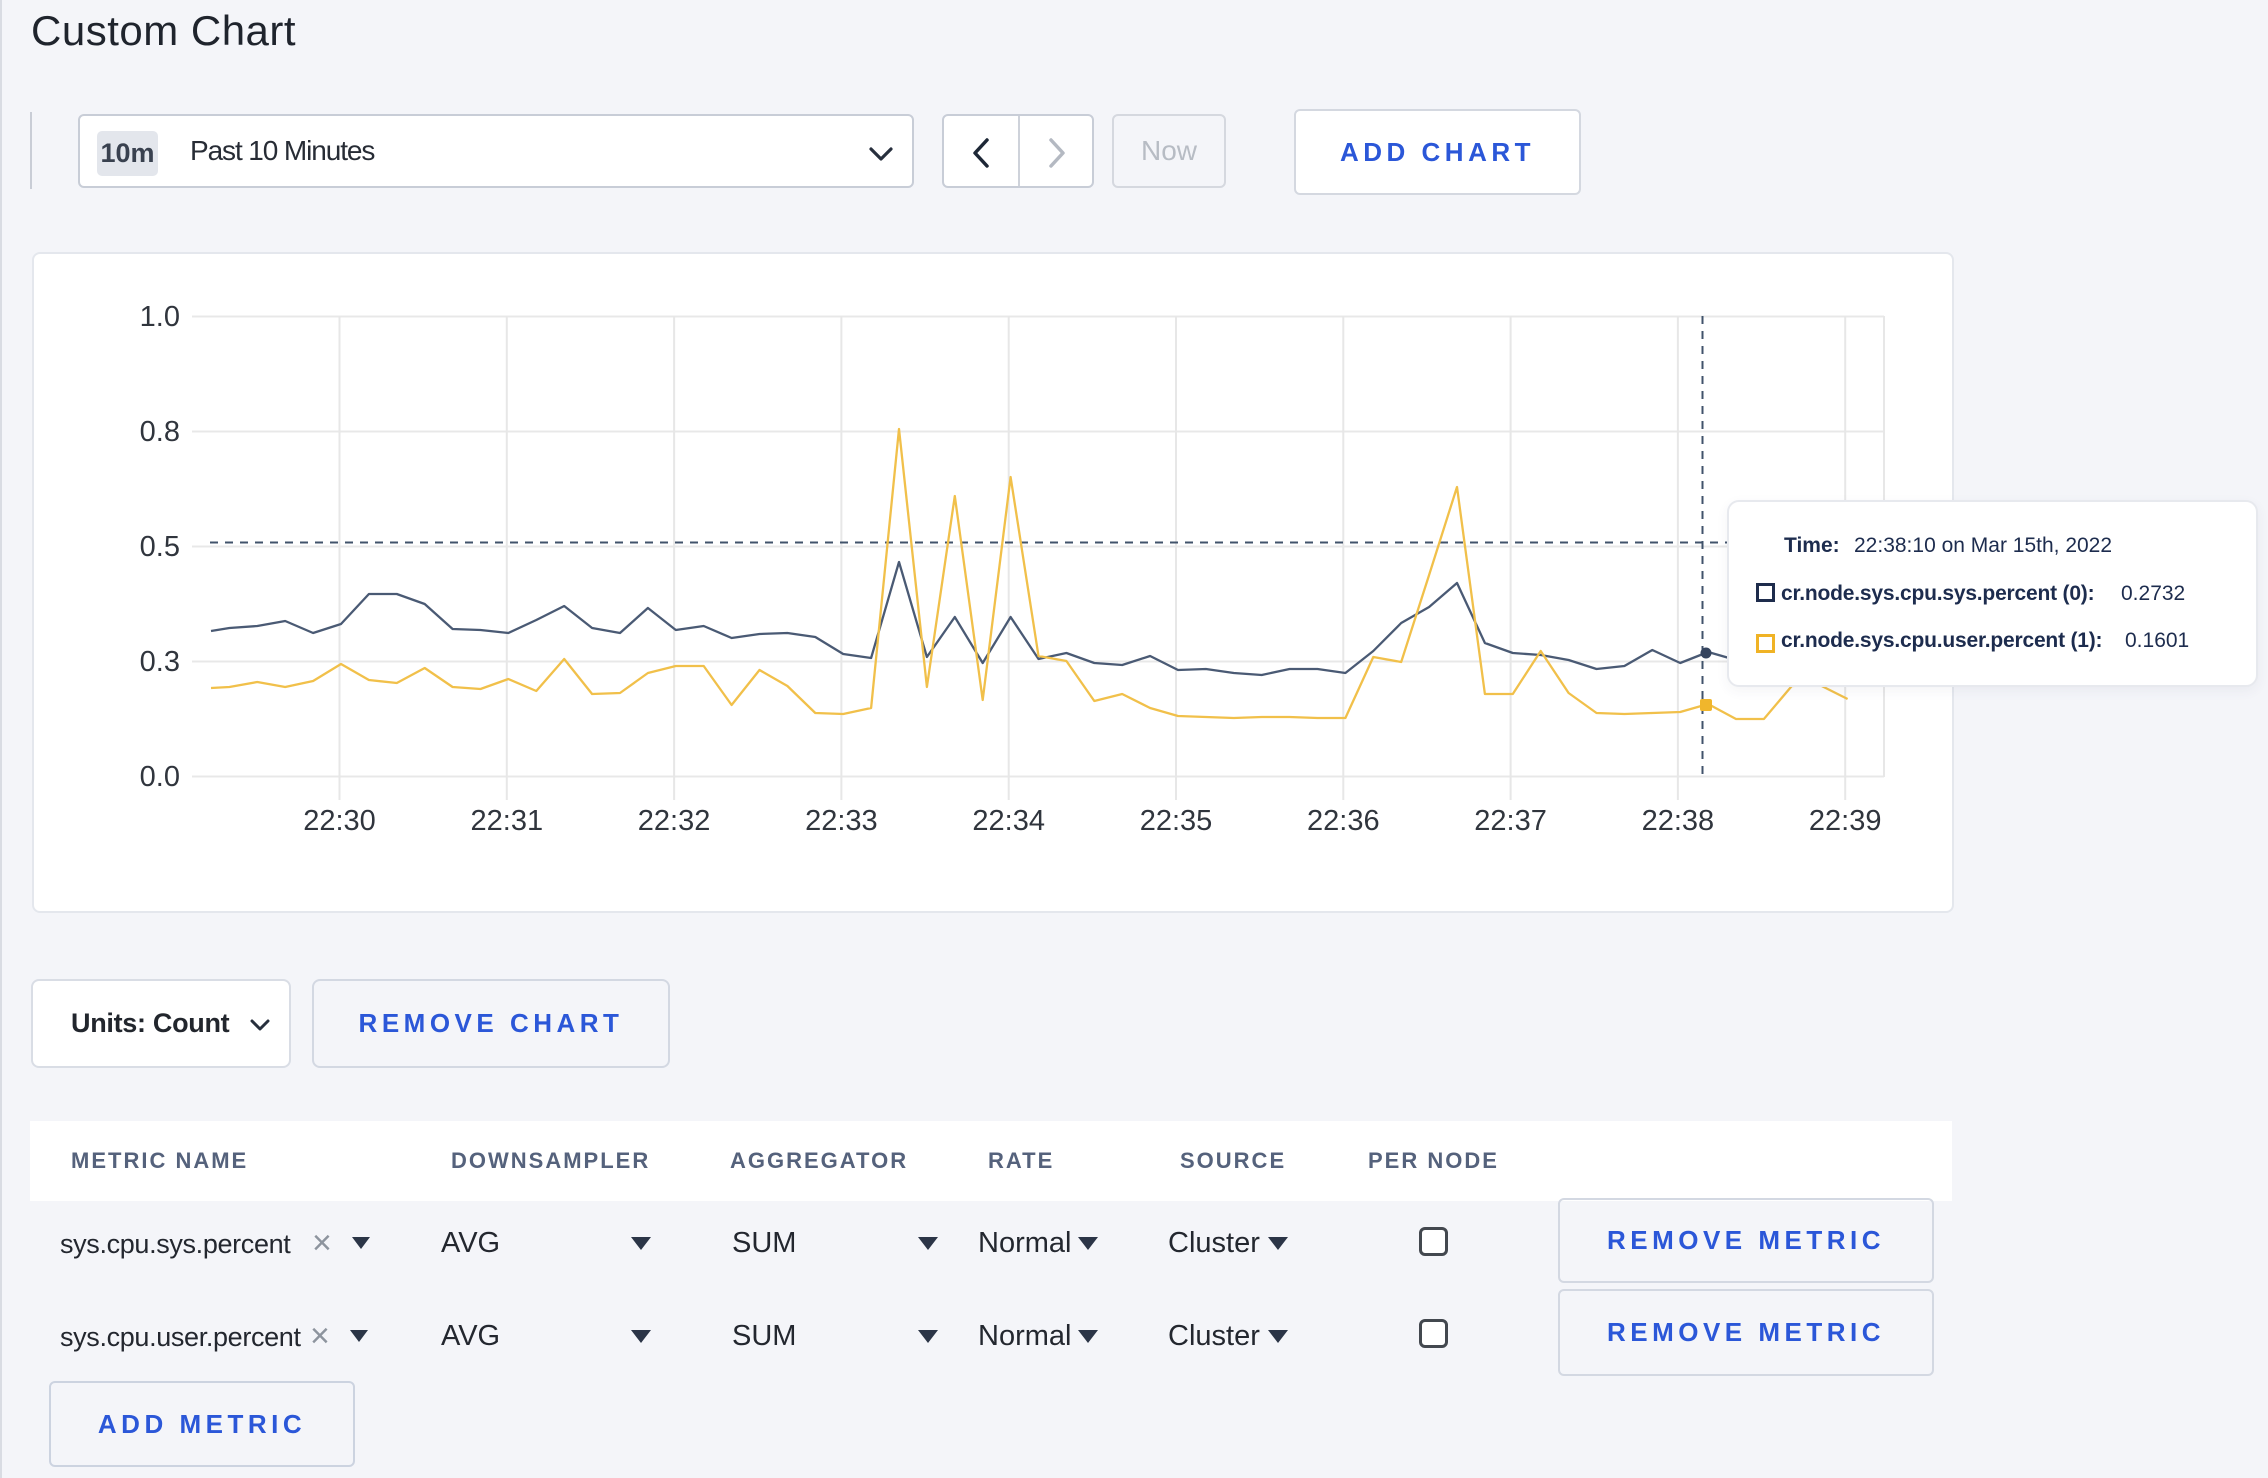 This screenshot has width=2268, height=1478. What do you see at coordinates (1845, 821) in the screenshot?
I see `svg-text: 22:39` at bounding box center [1845, 821].